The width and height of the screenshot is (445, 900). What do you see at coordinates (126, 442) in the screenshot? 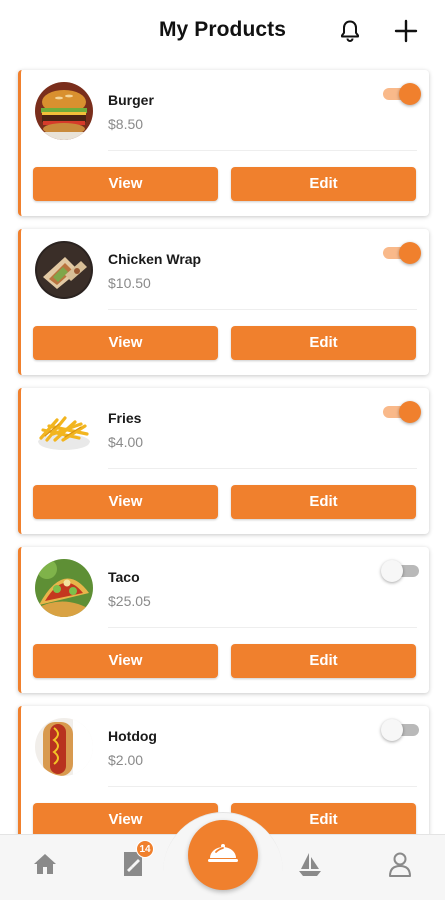
I see `product-price: $4.00` at bounding box center [126, 442].